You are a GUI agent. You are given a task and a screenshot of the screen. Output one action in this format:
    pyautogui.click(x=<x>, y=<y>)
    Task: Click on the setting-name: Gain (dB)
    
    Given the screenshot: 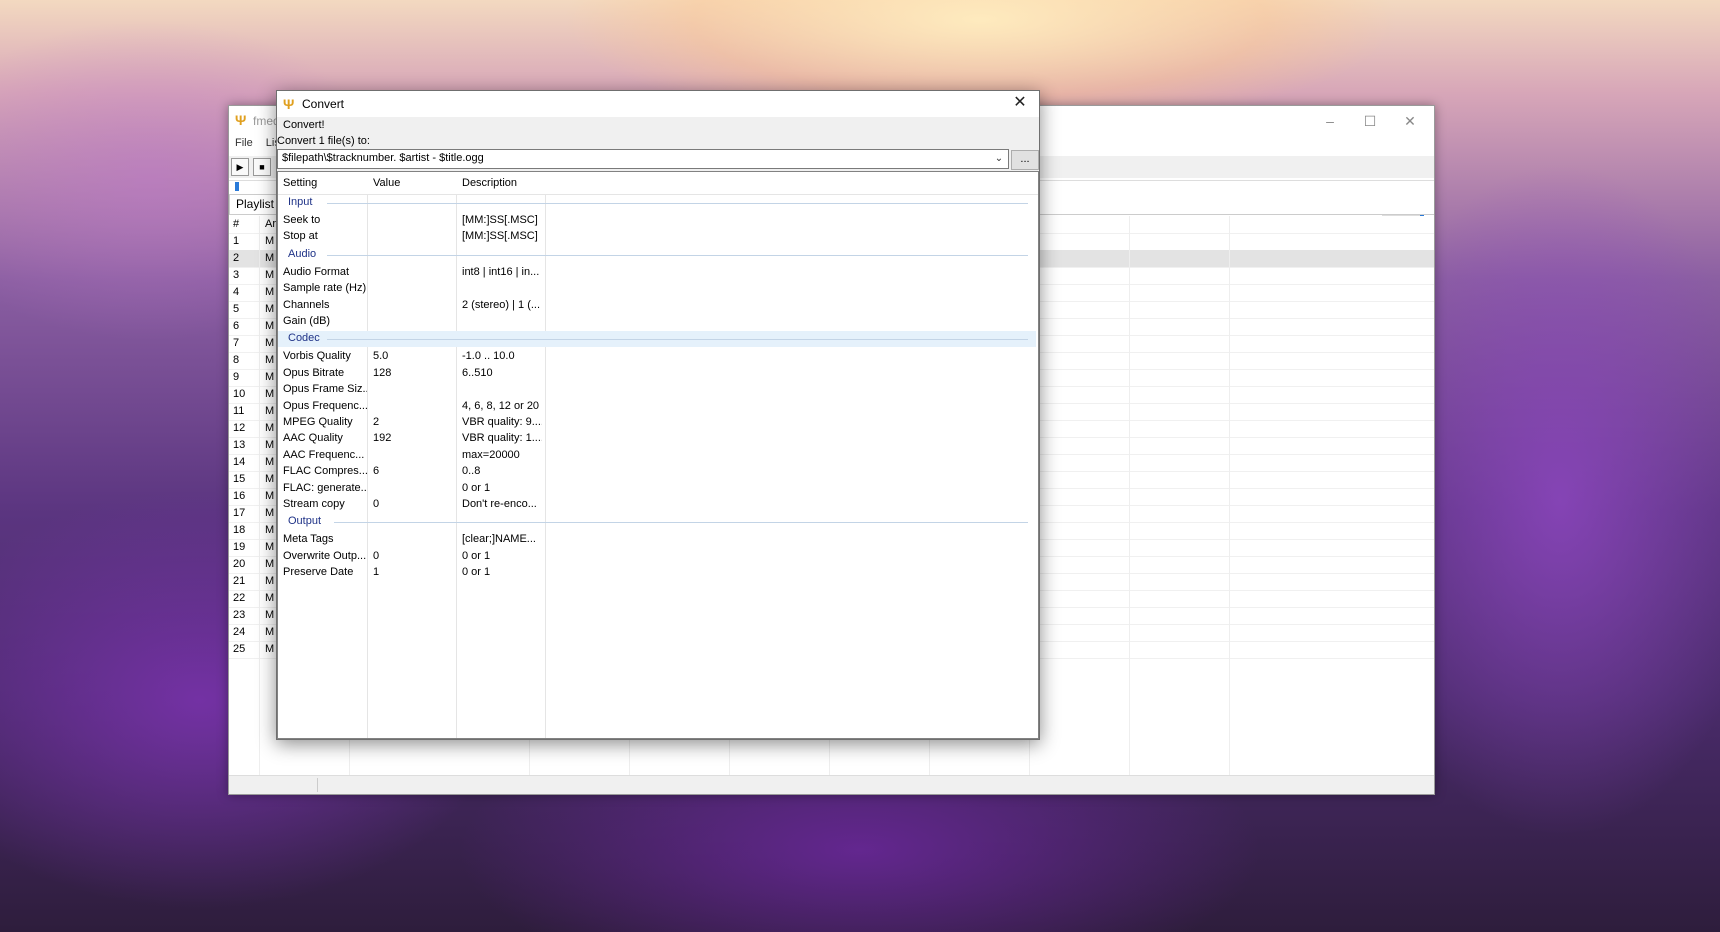 What is the action you would take?
    pyautogui.click(x=307, y=321)
    